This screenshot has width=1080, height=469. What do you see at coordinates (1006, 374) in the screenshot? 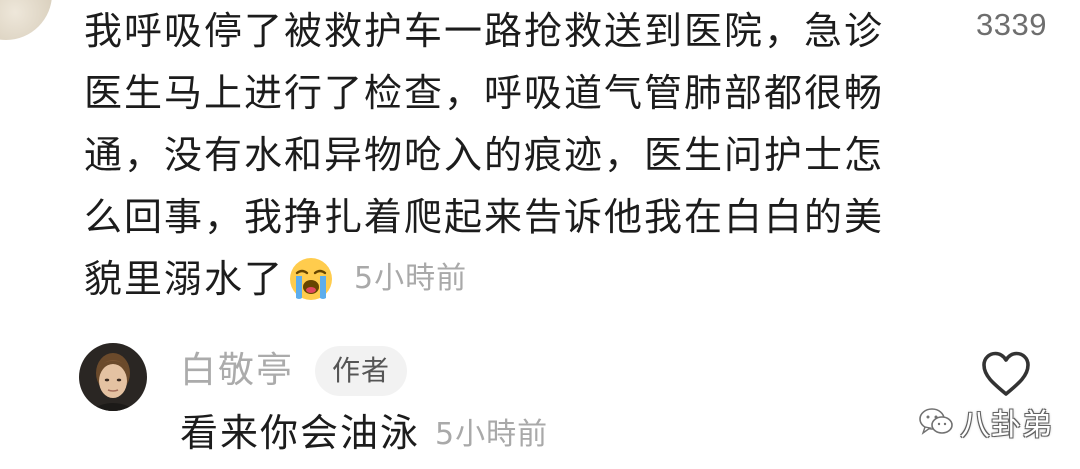
I see `heart-outline-icon` at bounding box center [1006, 374].